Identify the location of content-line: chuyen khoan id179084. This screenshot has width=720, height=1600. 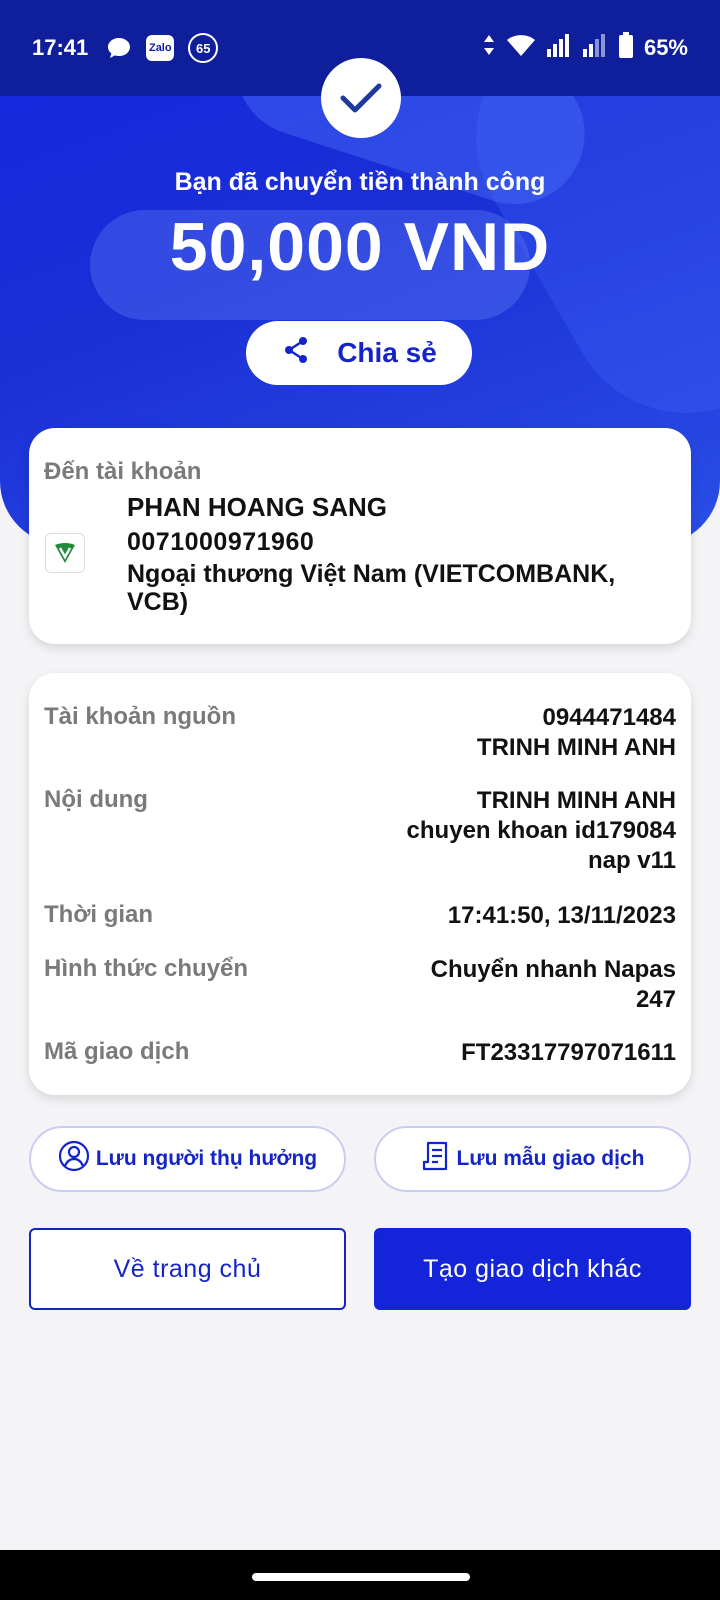
(541, 830).